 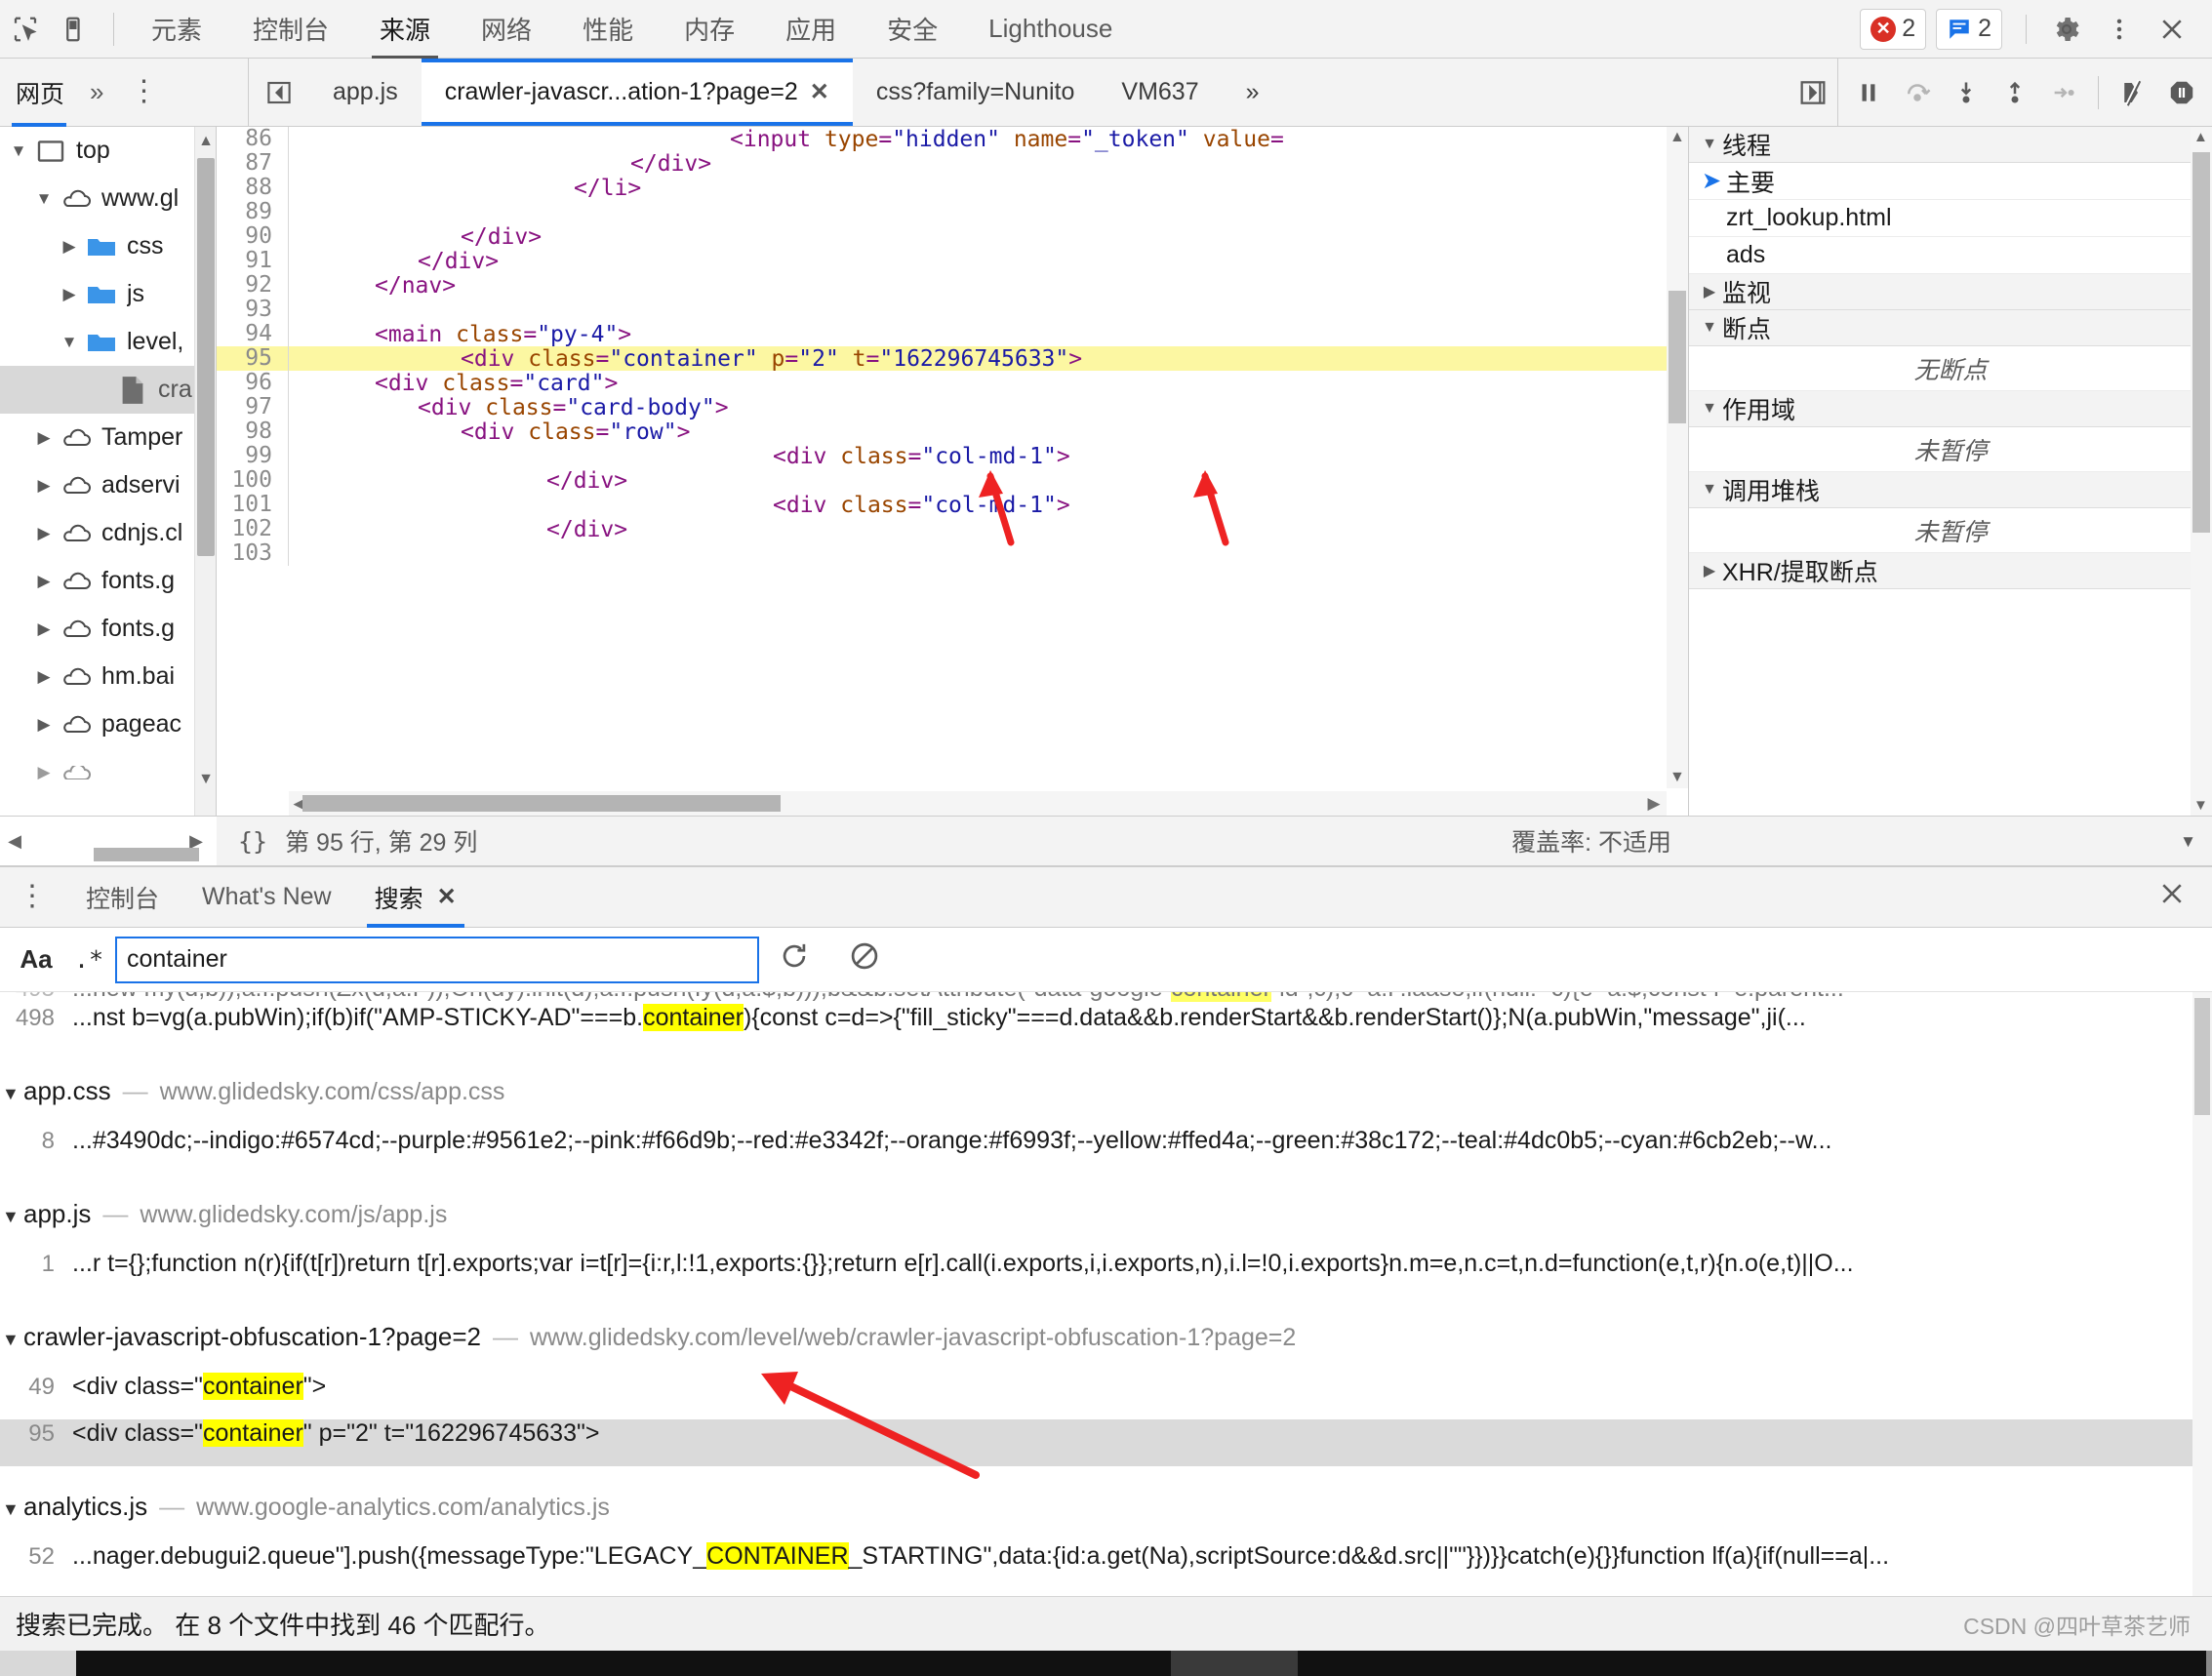 I want to click on tree-scrollbar: ▲ ▼, so click(x=205, y=471).